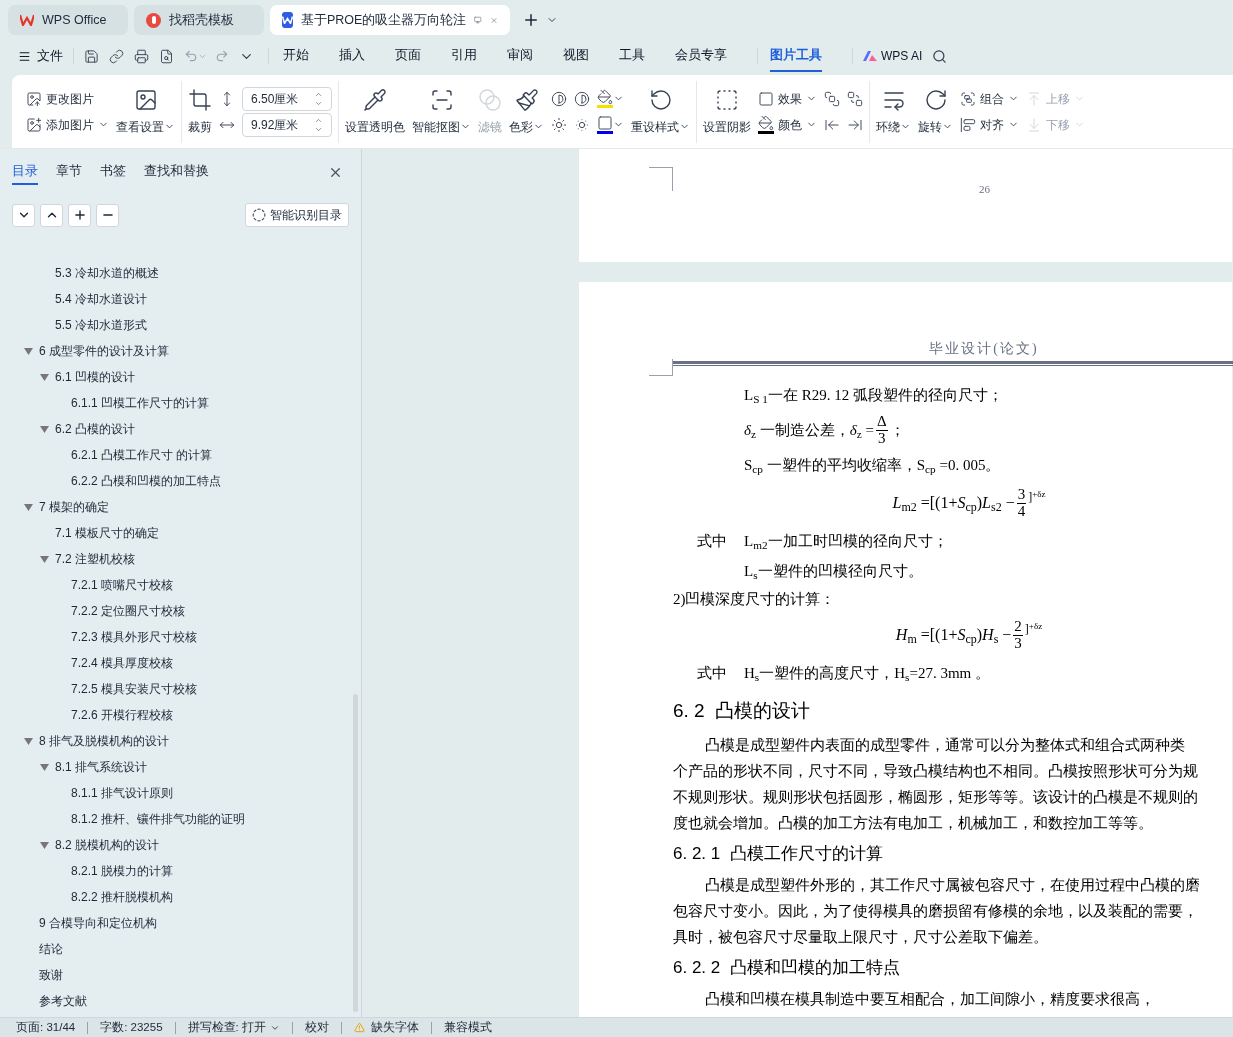 The image size is (1233, 1037). Describe the element at coordinates (173, 325) in the screenshot. I see `toc-item: 5.5 冷却水道形式` at that location.